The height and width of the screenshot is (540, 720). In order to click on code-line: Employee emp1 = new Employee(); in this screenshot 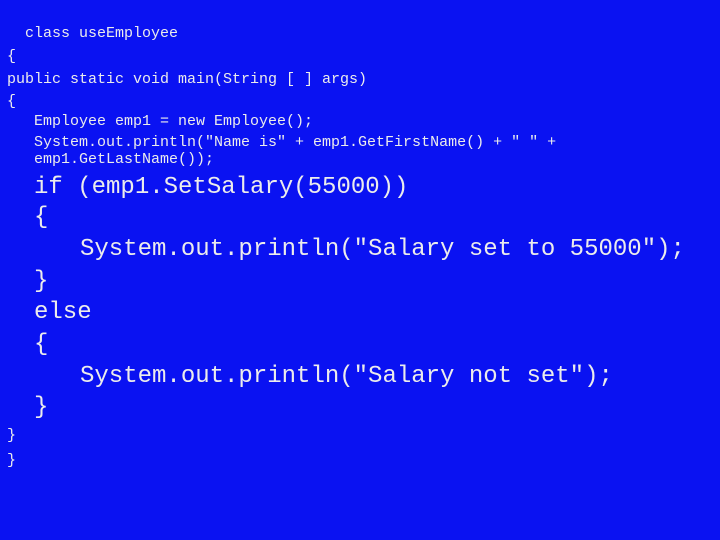, I will do `click(174, 121)`.